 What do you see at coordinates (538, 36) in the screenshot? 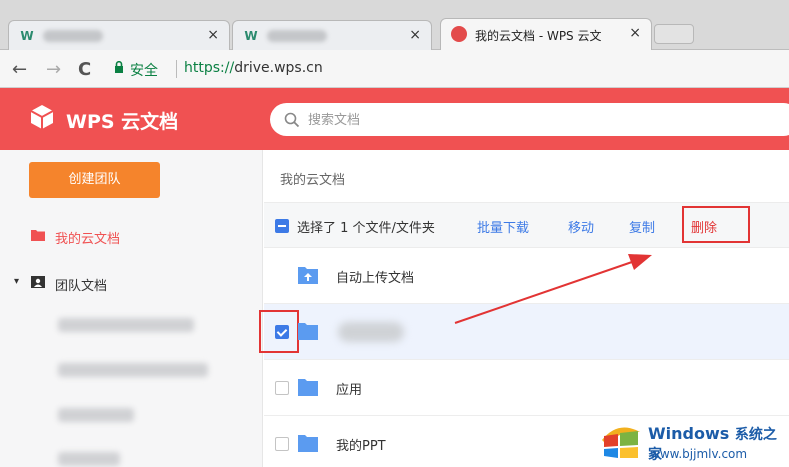
I see `tab-title: 我的云文档 - WPS 云文` at bounding box center [538, 36].